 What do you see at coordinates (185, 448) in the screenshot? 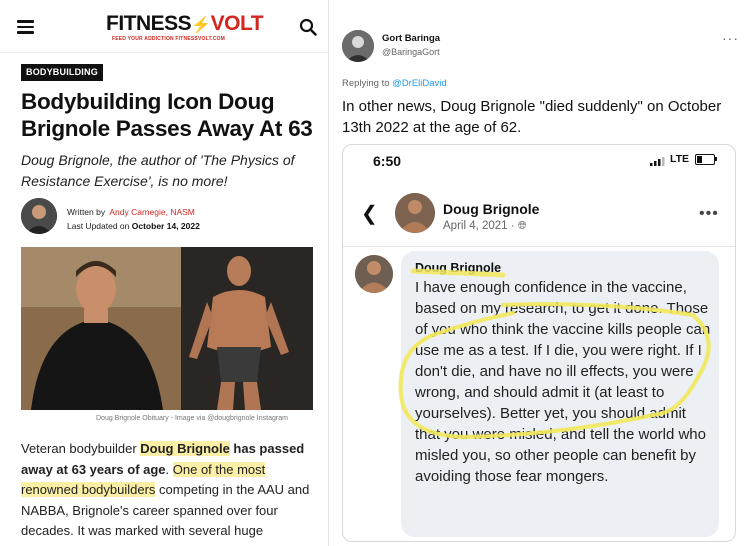
I see `highlight-name: Doug Brignole` at bounding box center [185, 448].